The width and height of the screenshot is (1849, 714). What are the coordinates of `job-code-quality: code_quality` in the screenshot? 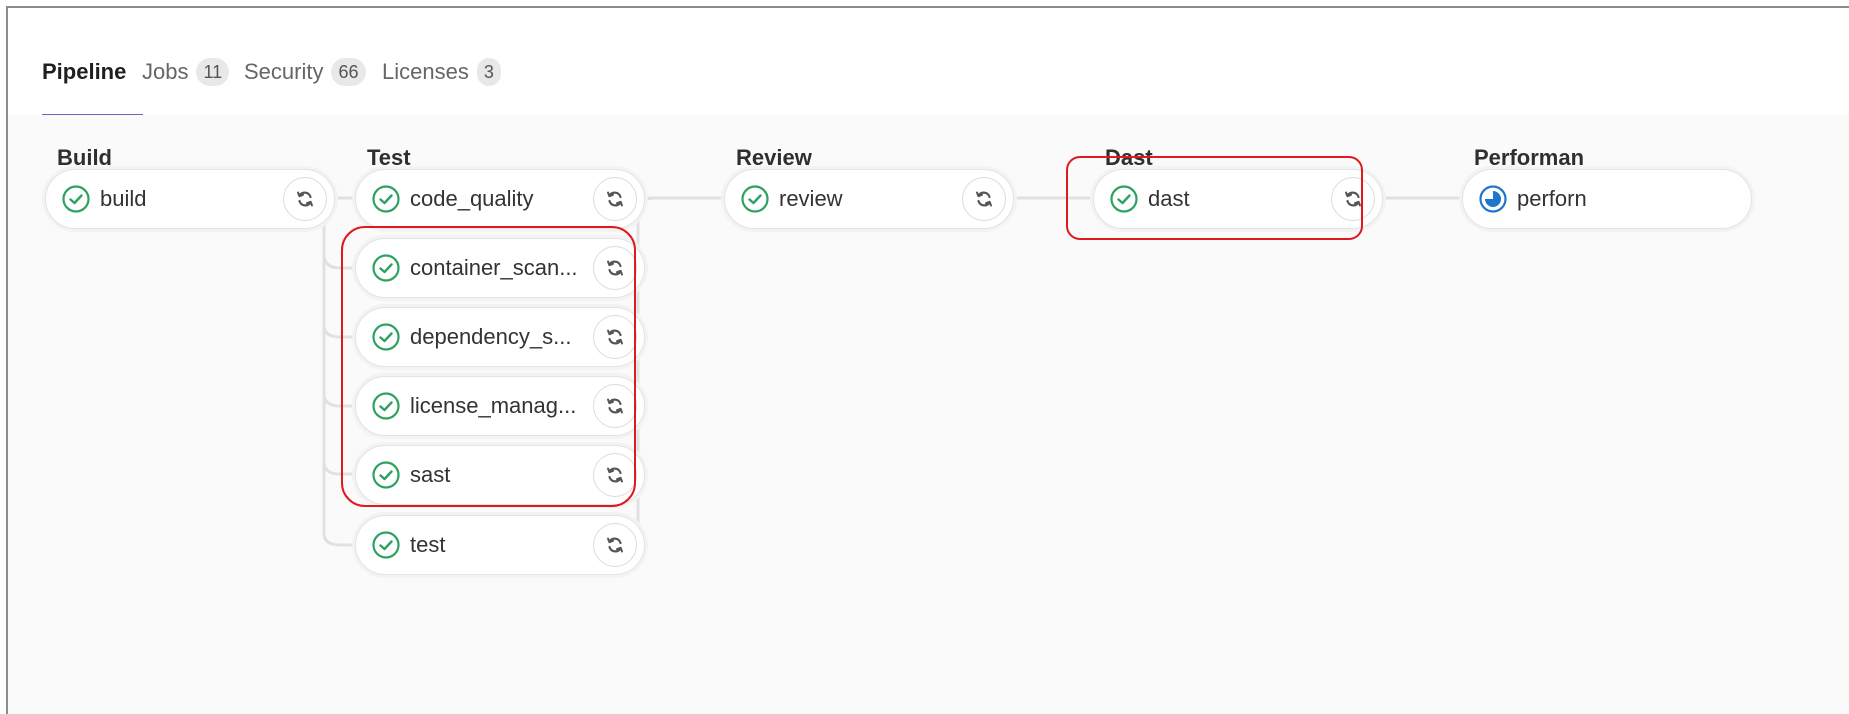 It's located at (500, 199).